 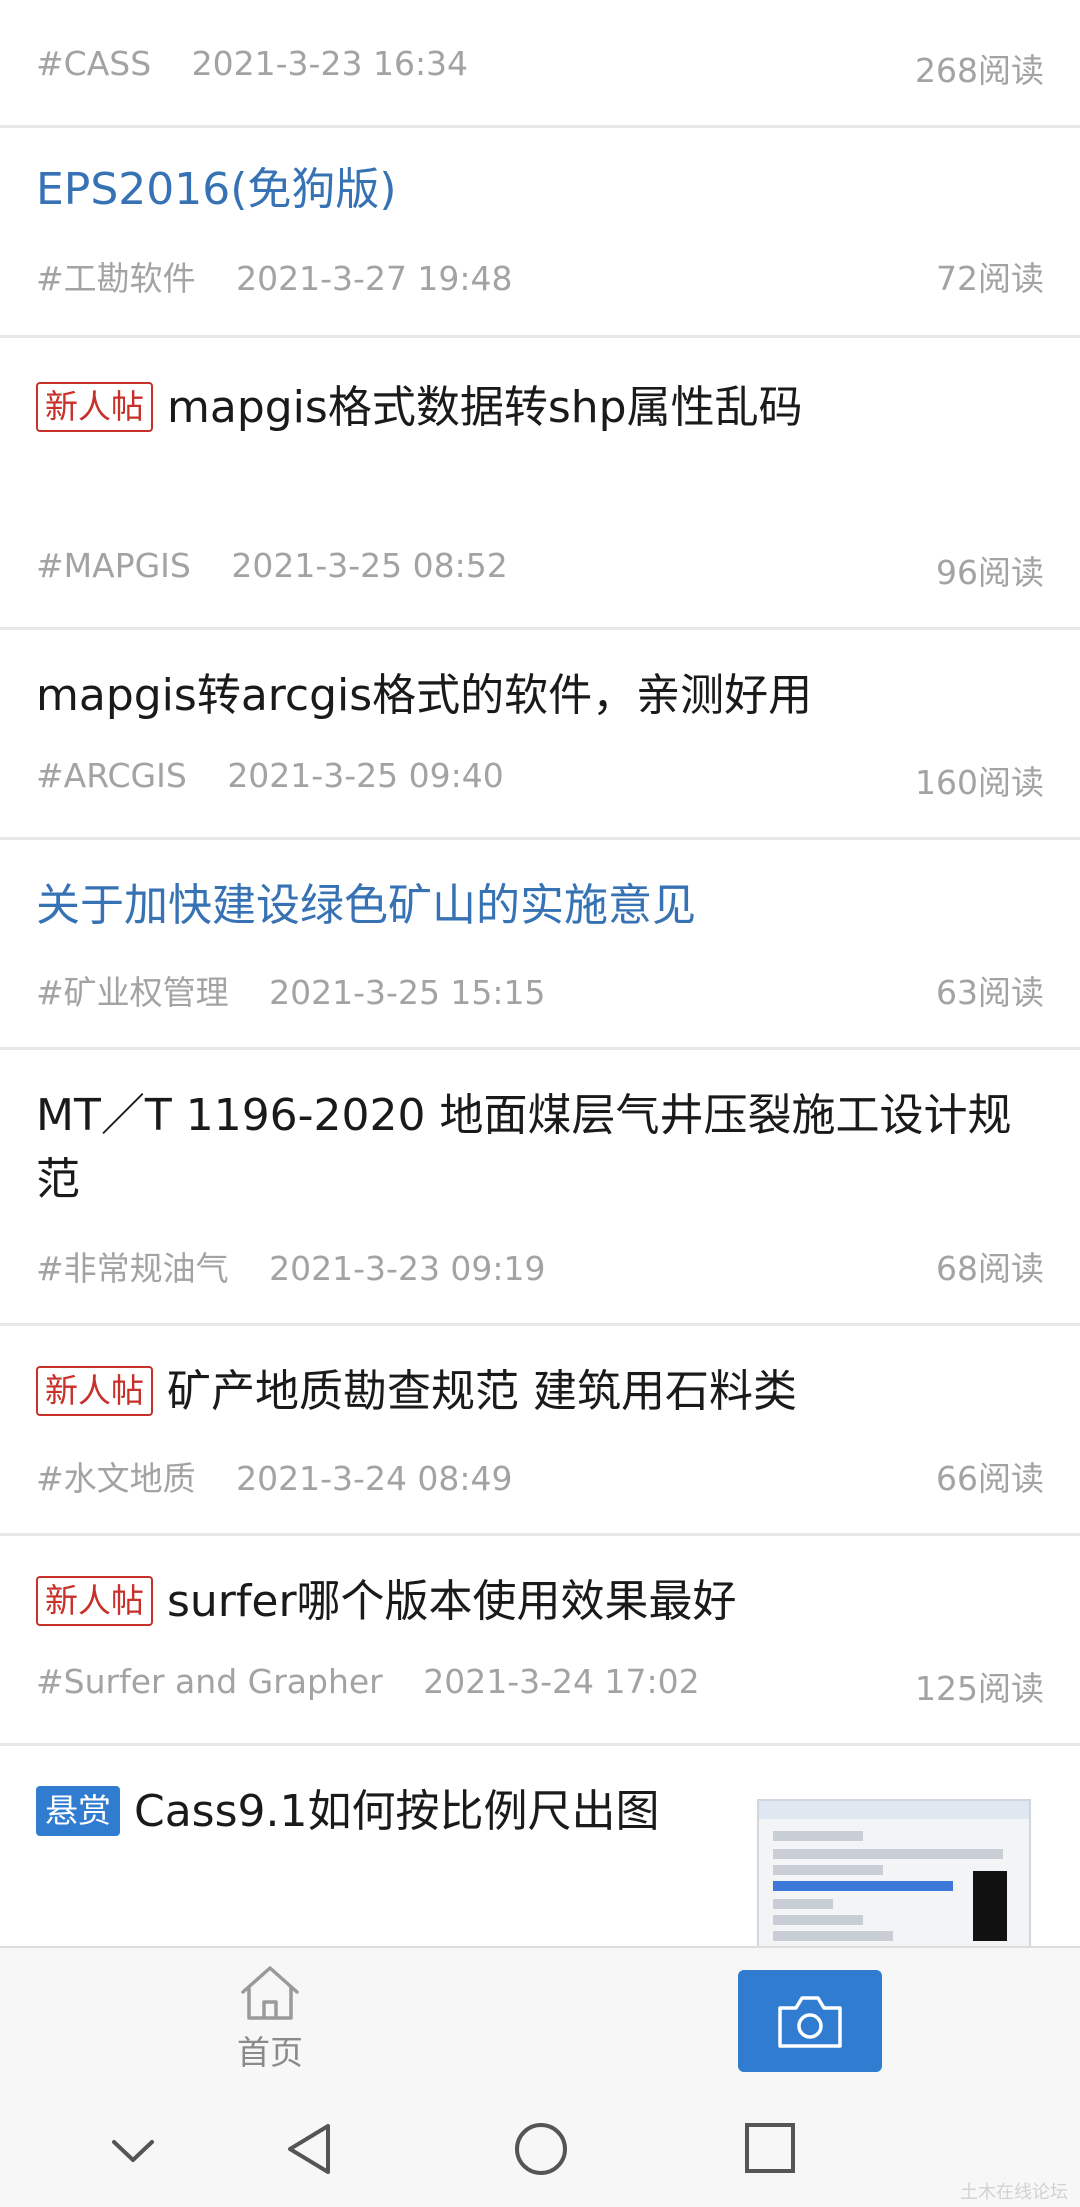 I want to click on home-icon, so click(x=270, y=1993).